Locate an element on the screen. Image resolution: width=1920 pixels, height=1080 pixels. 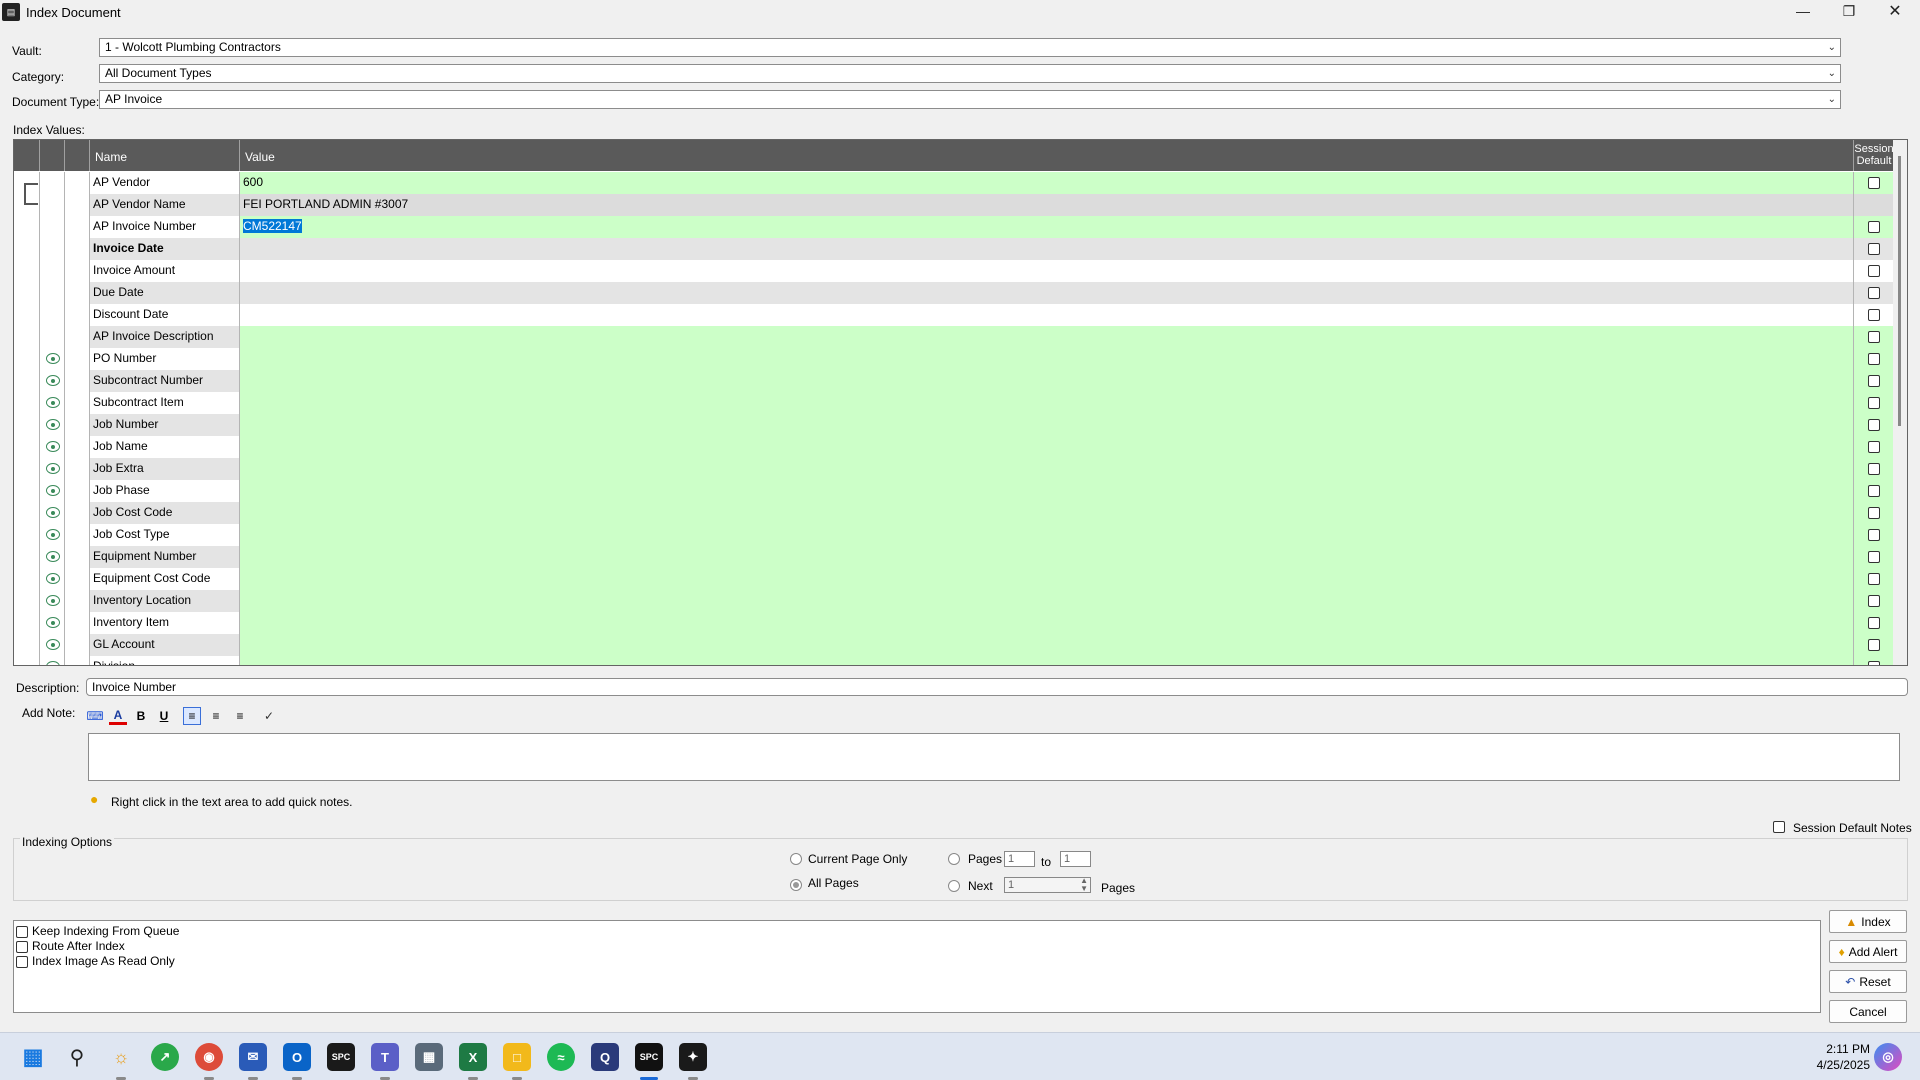
table-row: GL Account is located at coordinates (954, 645).